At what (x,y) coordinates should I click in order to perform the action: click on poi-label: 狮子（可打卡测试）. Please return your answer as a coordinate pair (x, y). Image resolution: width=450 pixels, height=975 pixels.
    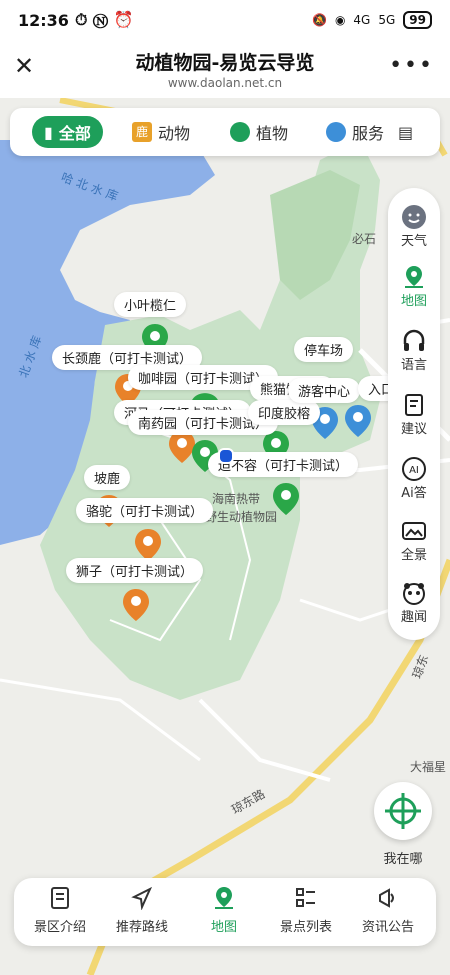
    Looking at the image, I should click on (135, 570).